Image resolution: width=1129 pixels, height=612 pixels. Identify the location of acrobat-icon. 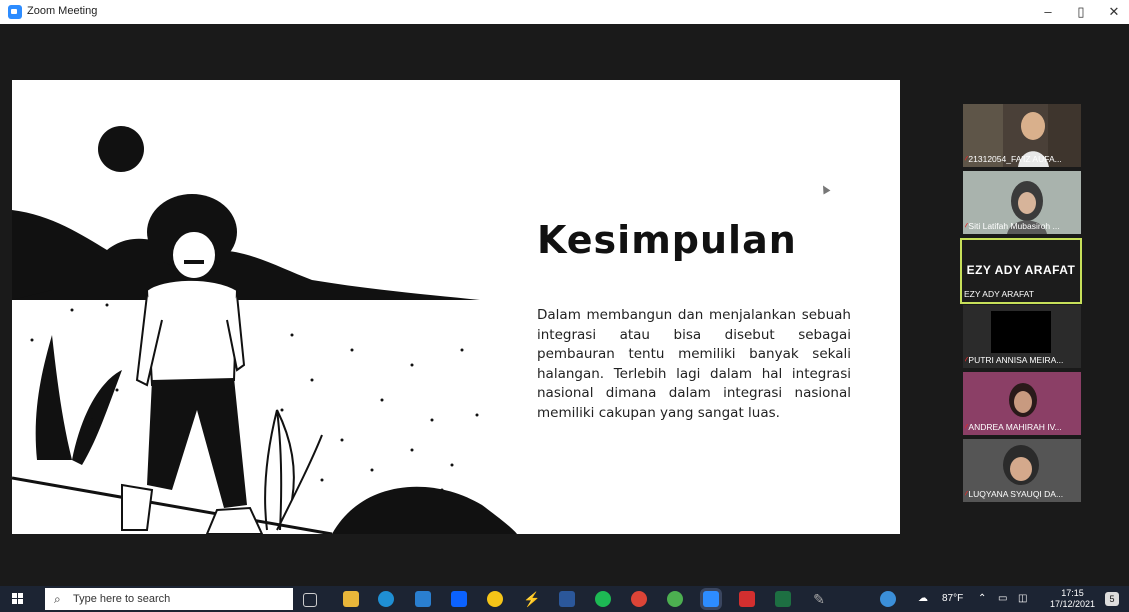
(747, 599).